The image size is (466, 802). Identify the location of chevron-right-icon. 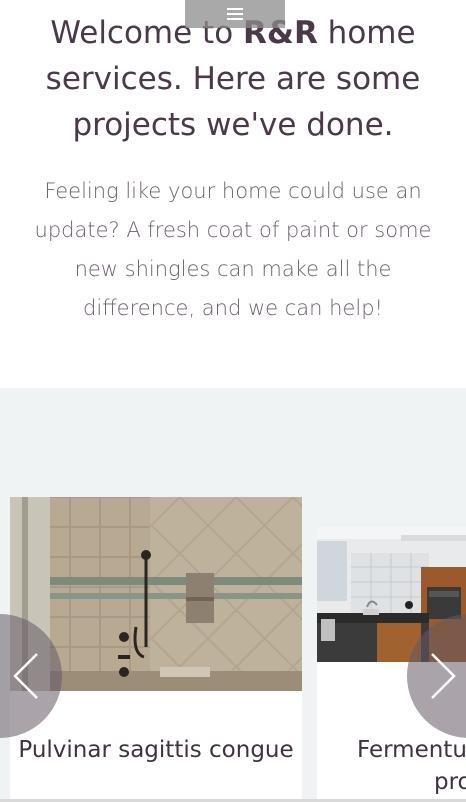
(443, 676).